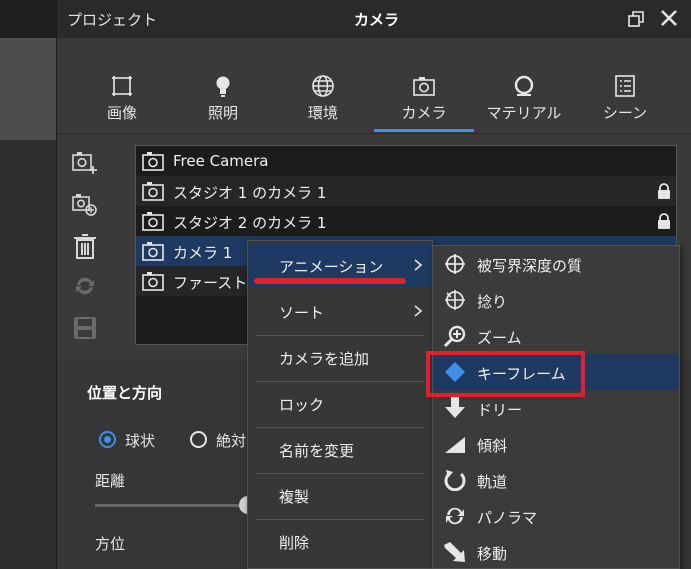 The image size is (691, 569). Describe the element at coordinates (122, 102) in the screenshot. I see `tab-image: 画像` at that location.